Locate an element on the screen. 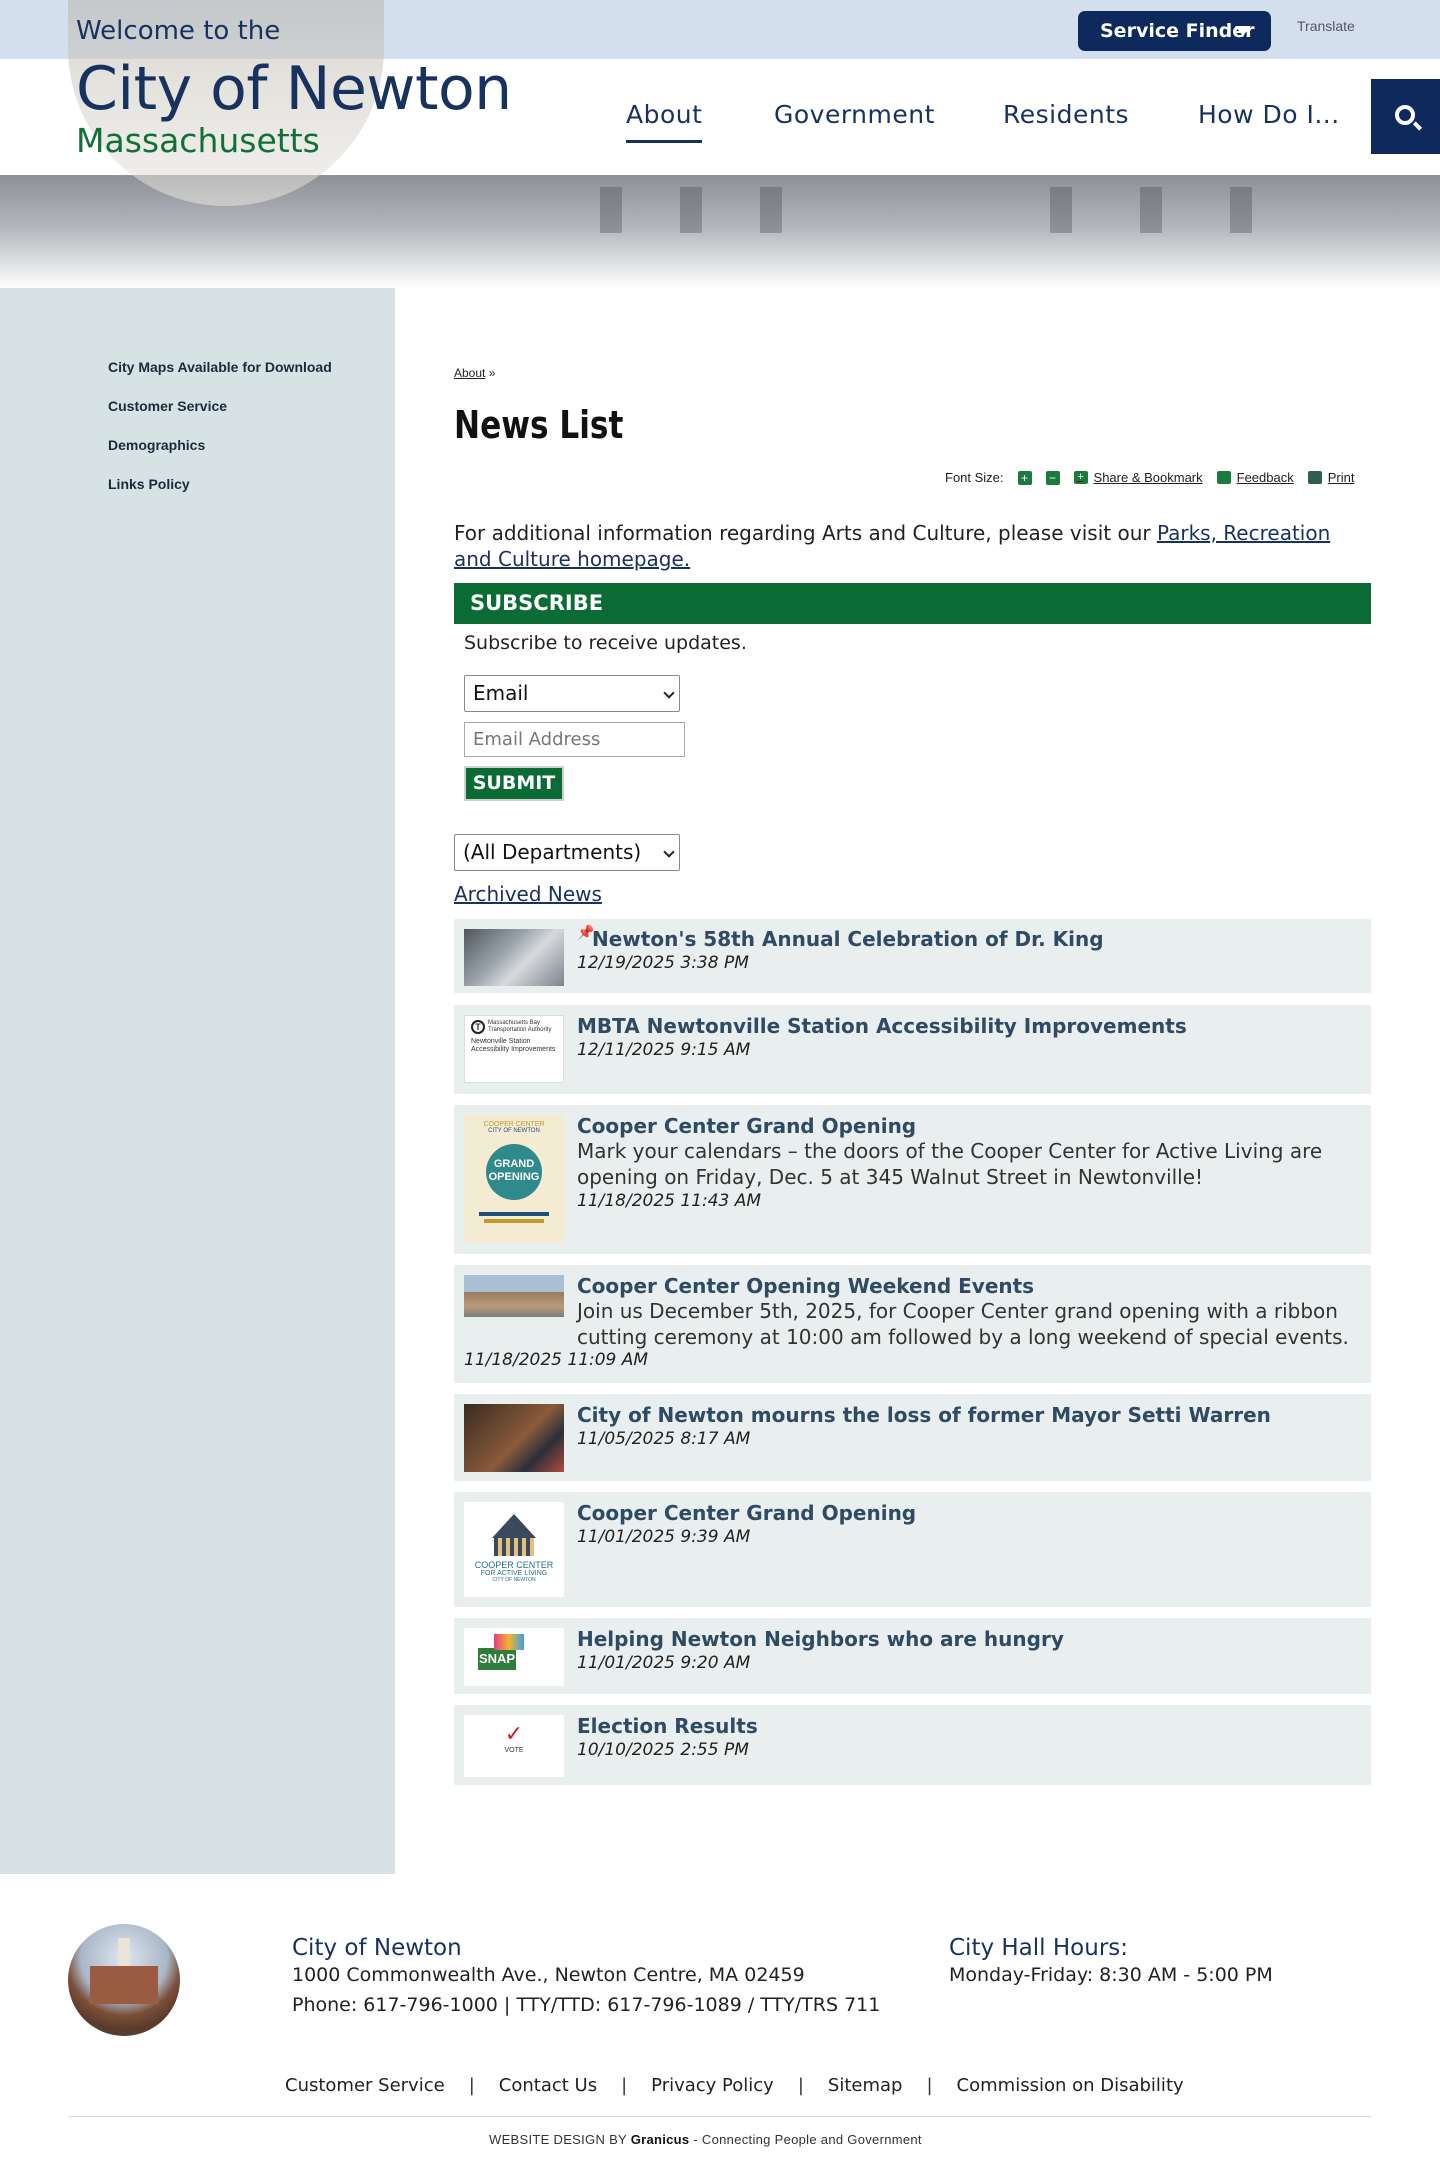  granicus-link: Granicus is located at coordinates (660, 2139).